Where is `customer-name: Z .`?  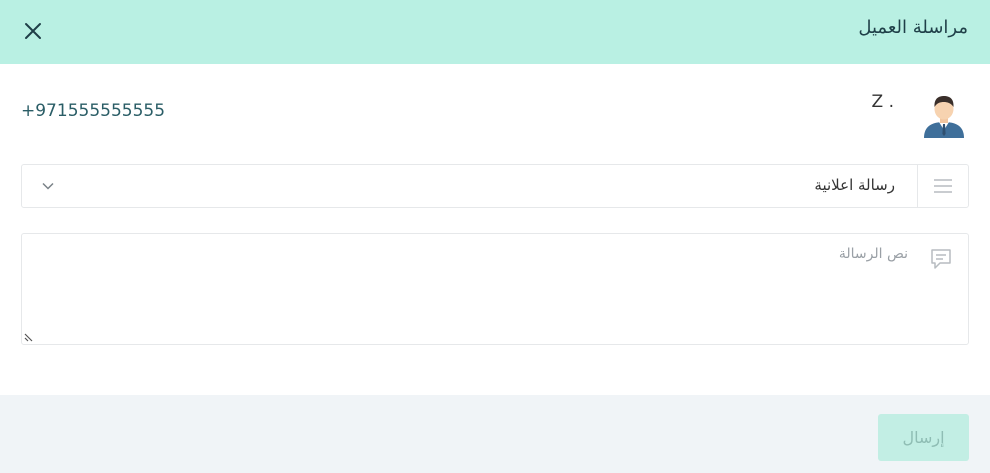
customer-name: Z . is located at coordinates (882, 102).